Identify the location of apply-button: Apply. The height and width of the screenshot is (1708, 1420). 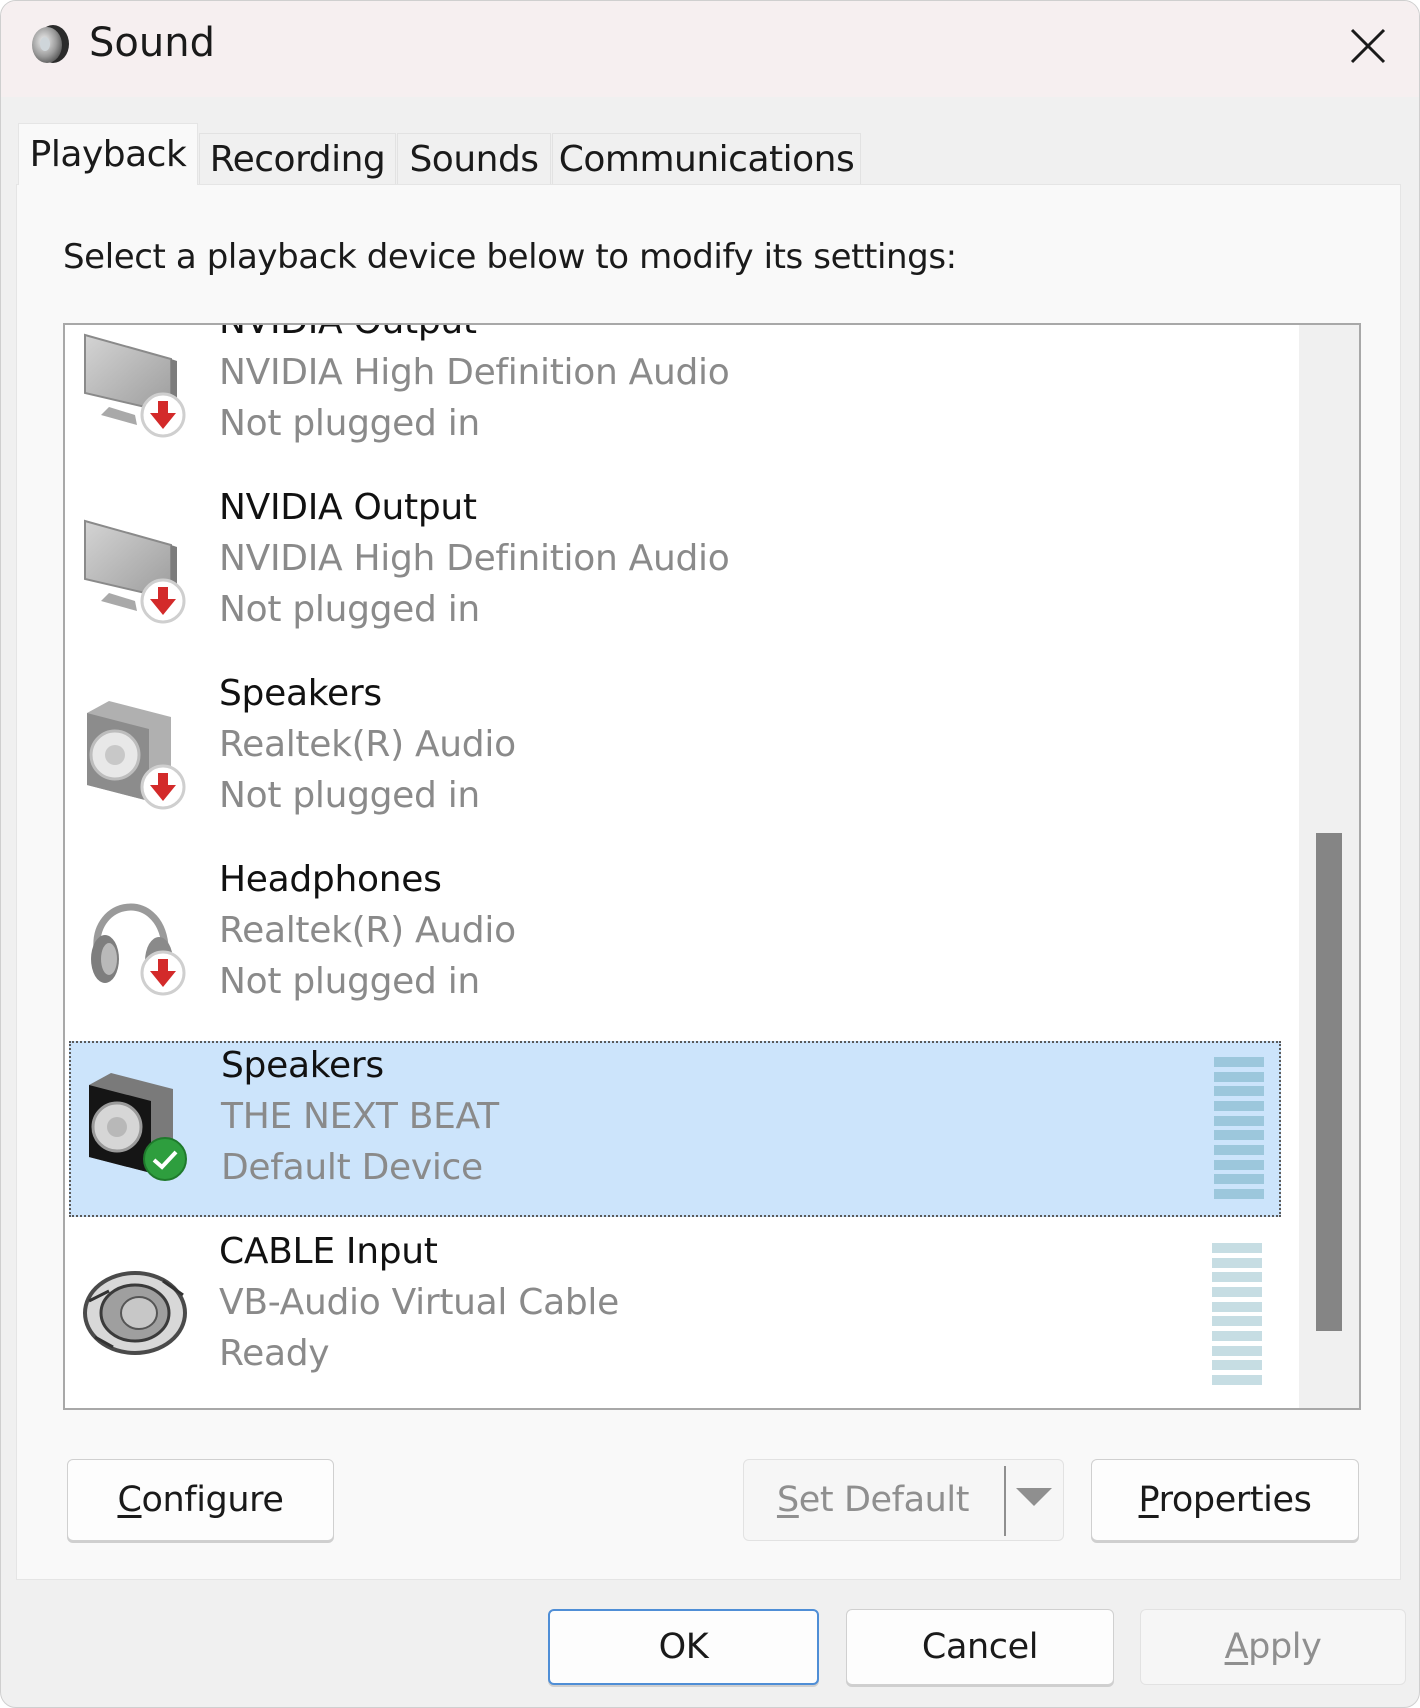
(1273, 1647).